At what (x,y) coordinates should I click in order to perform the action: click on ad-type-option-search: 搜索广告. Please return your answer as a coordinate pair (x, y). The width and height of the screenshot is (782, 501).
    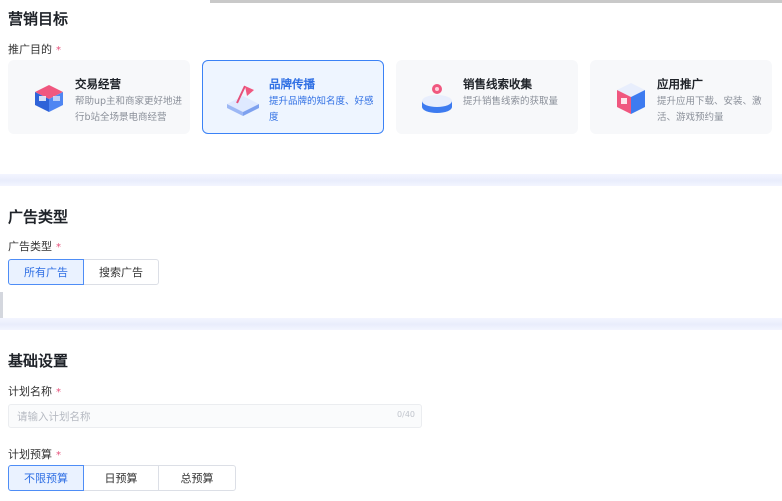
    Looking at the image, I should click on (121, 272).